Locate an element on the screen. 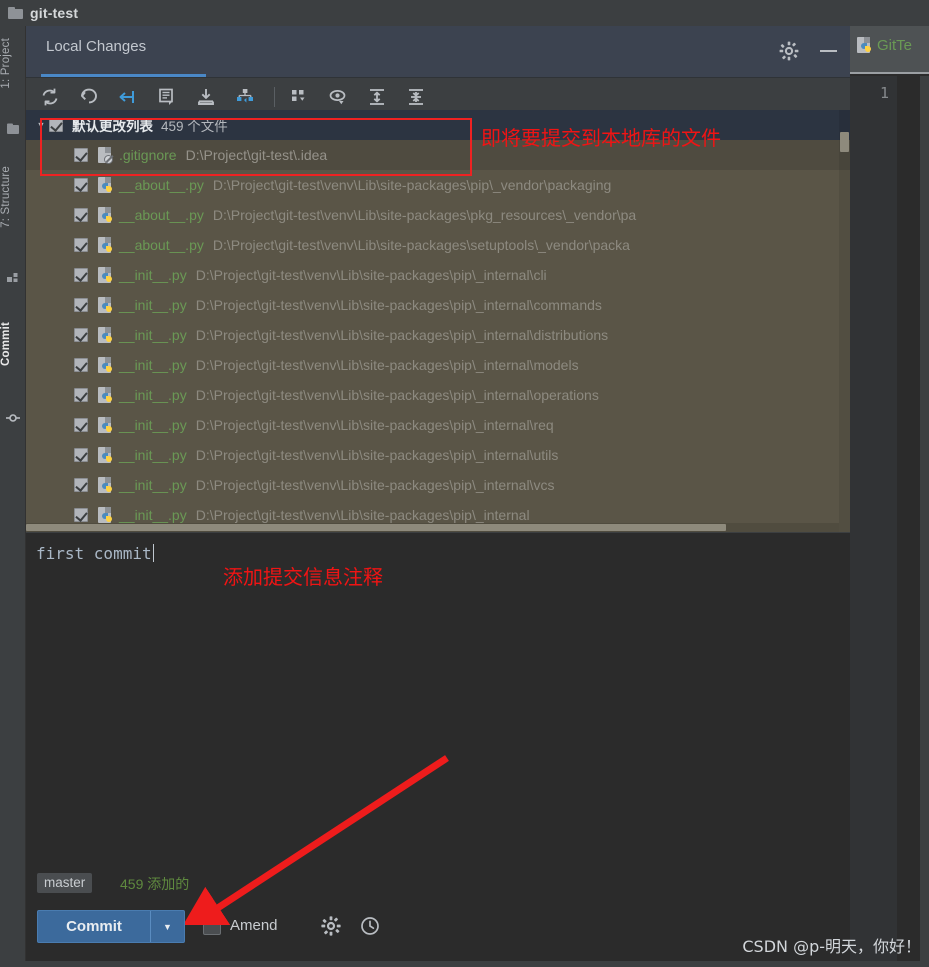  annotation-text-files: 即将要提交到本地库的文件 is located at coordinates (601, 138).